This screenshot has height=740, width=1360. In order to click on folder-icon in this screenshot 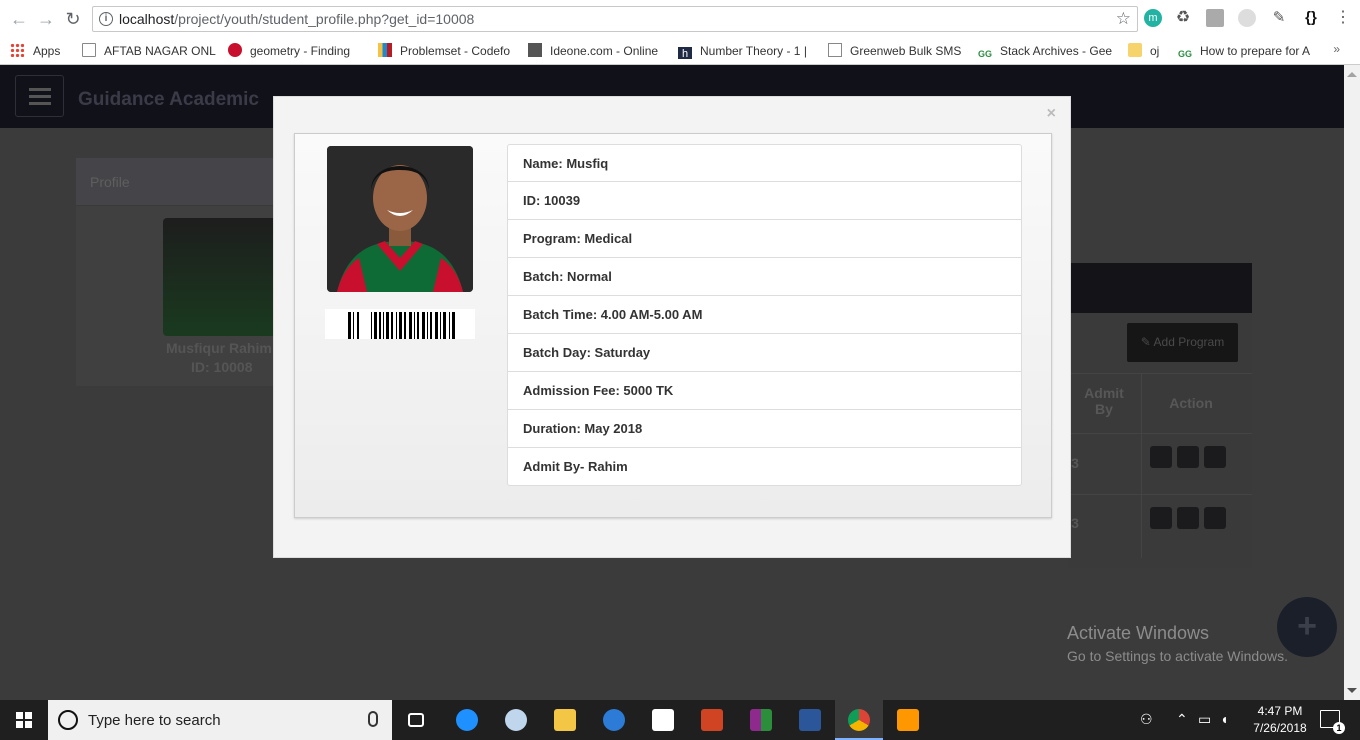, I will do `click(1135, 50)`.